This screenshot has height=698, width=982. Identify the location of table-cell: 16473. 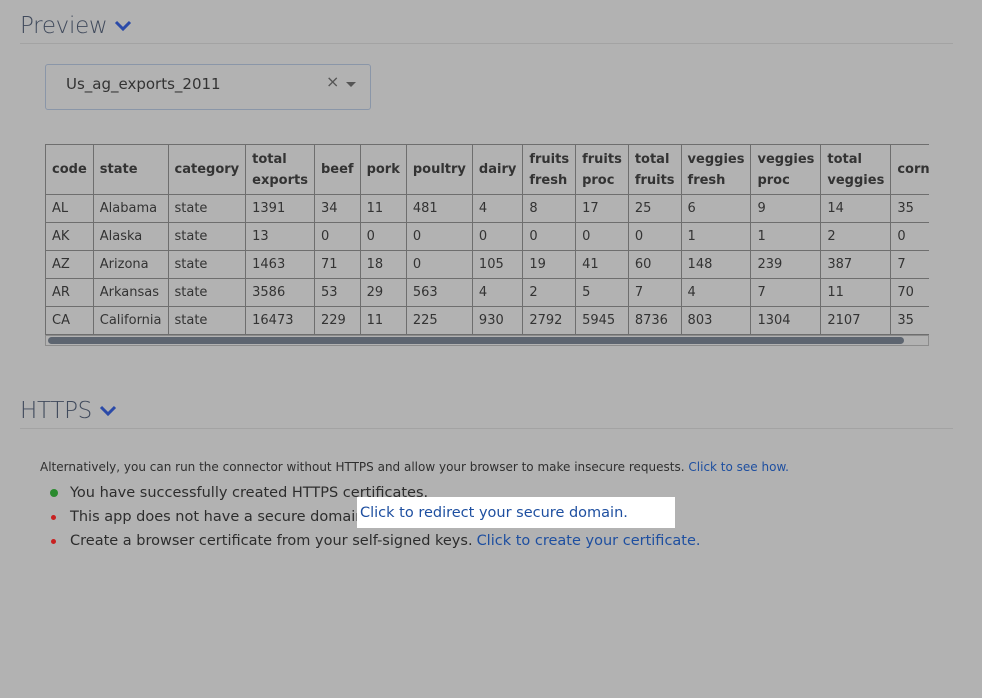
(280, 320).